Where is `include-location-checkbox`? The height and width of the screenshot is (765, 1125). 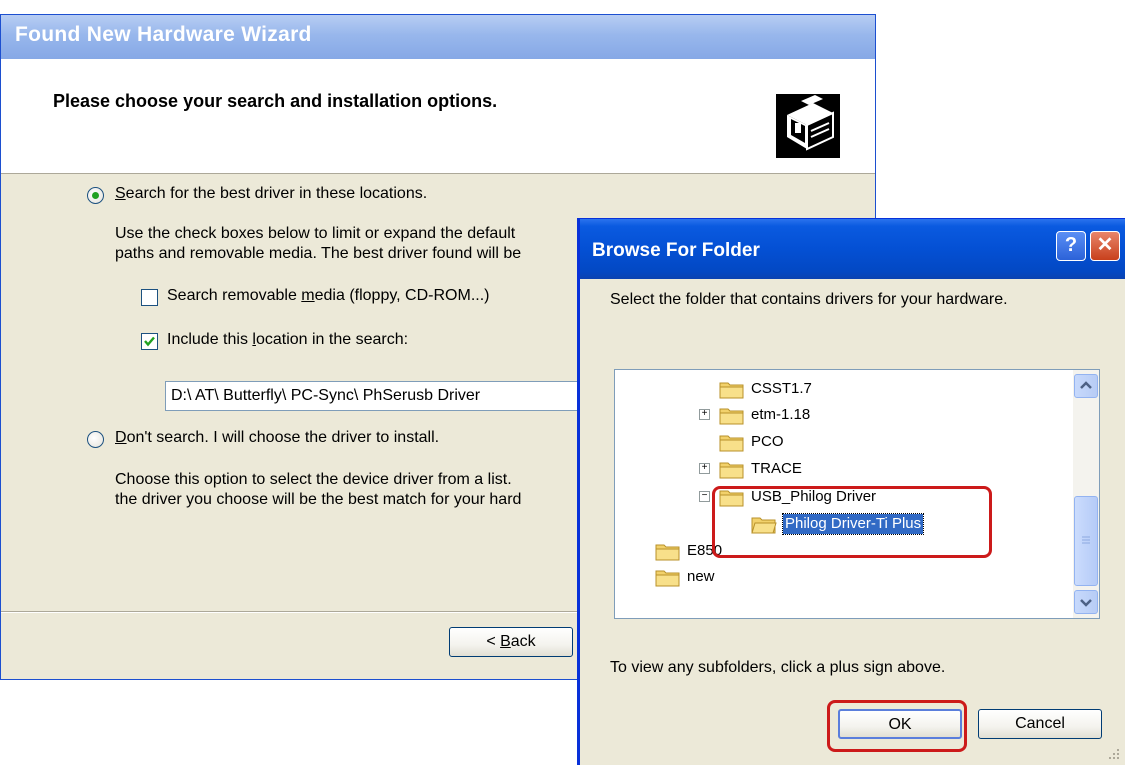 include-location-checkbox is located at coordinates (149, 341).